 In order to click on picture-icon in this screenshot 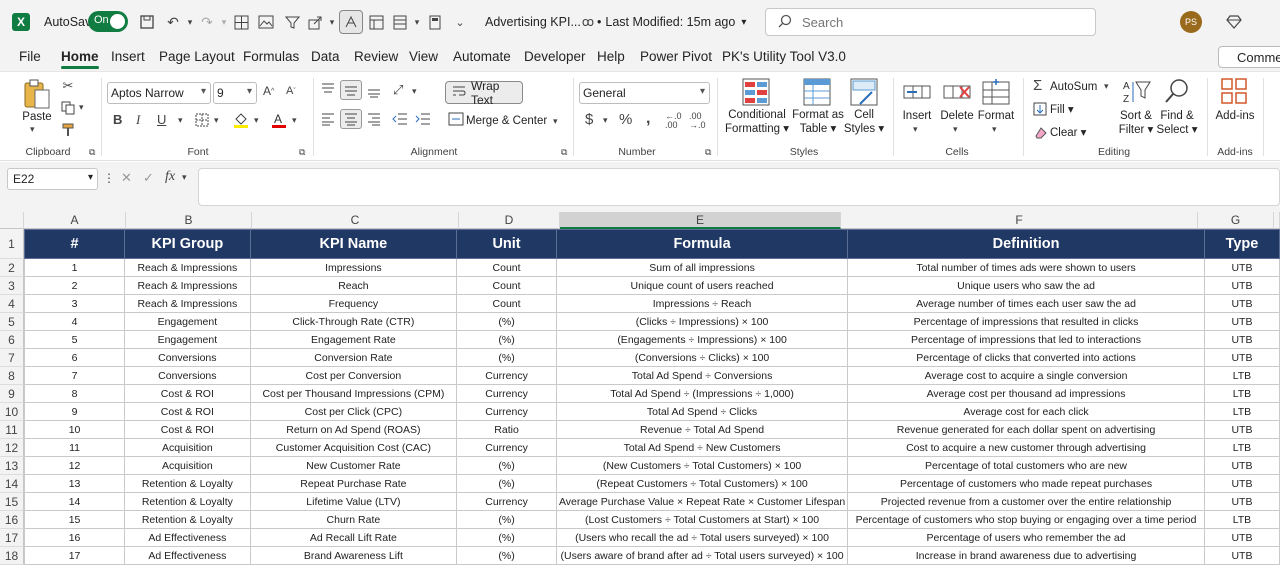, I will do `click(266, 22)`.